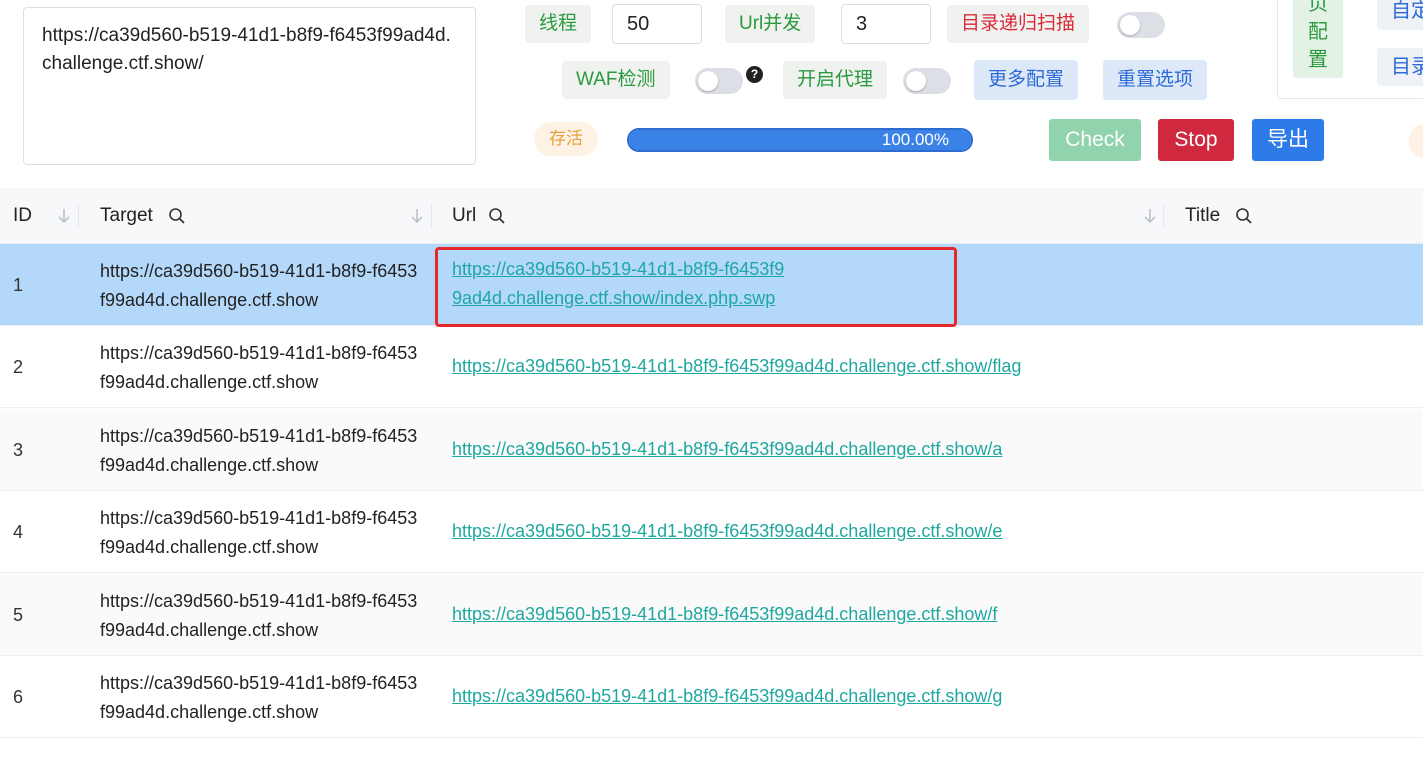 This screenshot has height=774, width=1423. Describe the element at coordinates (915, 139) in the screenshot. I see `progress-text: 100.00%` at that location.